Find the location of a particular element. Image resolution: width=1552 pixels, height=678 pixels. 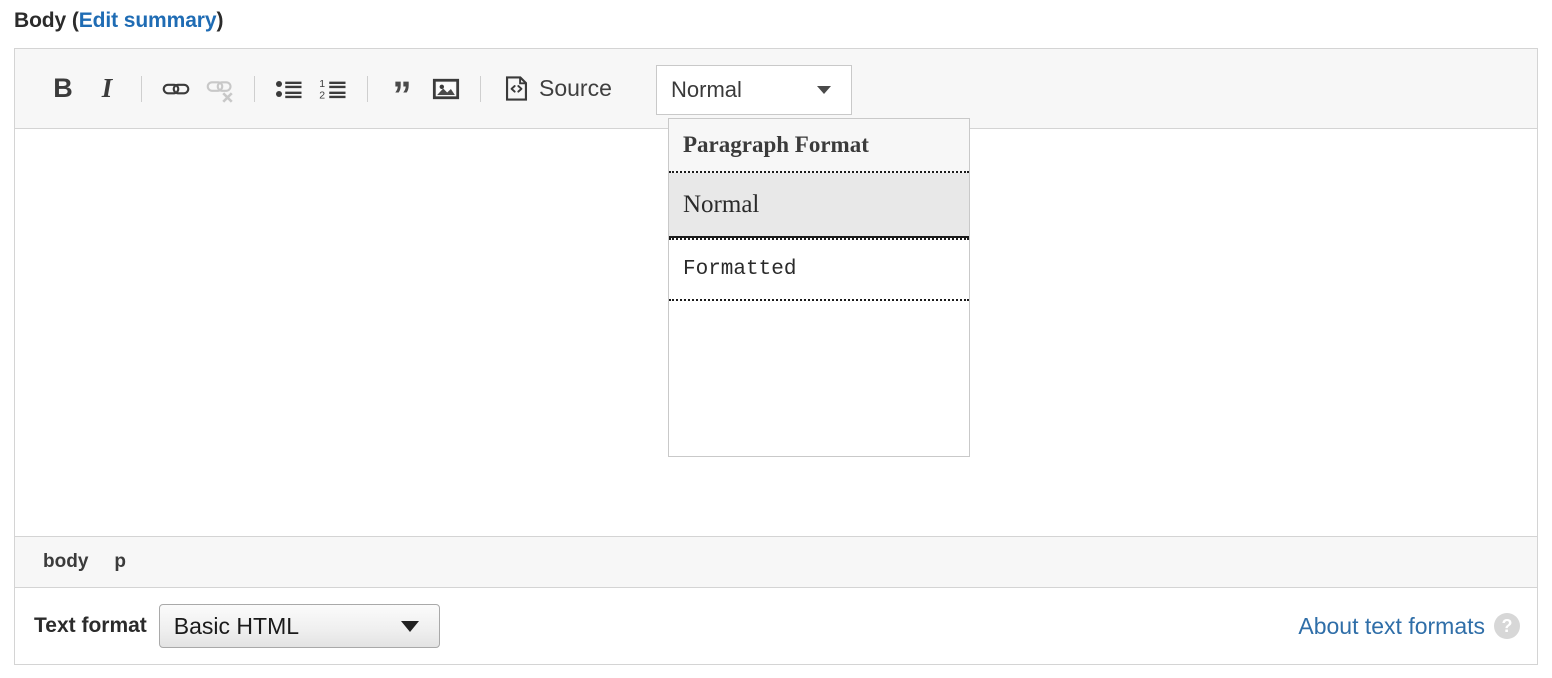

link-button is located at coordinates (176, 89).